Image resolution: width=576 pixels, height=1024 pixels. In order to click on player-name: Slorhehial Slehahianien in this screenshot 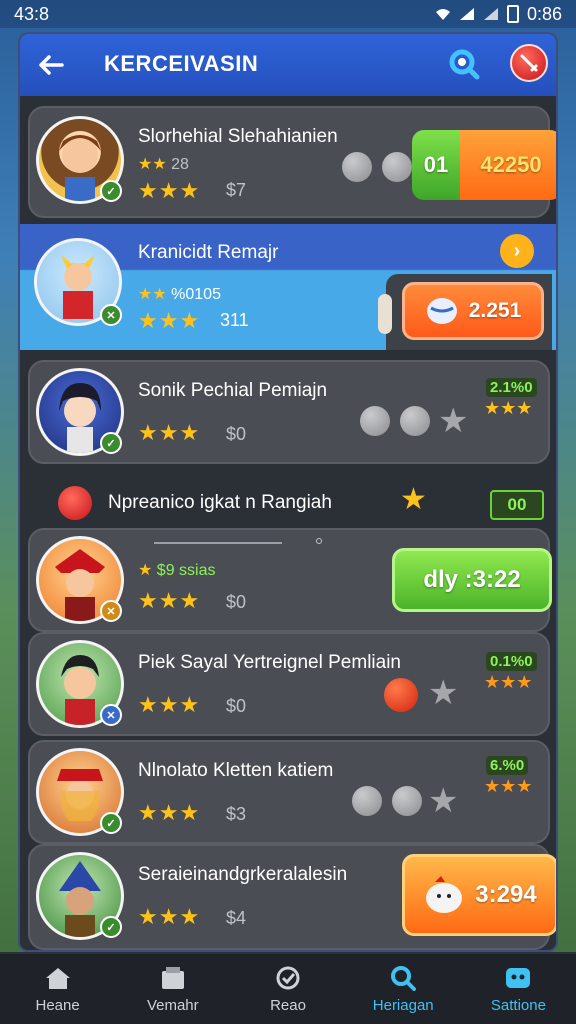, I will do `click(238, 136)`.